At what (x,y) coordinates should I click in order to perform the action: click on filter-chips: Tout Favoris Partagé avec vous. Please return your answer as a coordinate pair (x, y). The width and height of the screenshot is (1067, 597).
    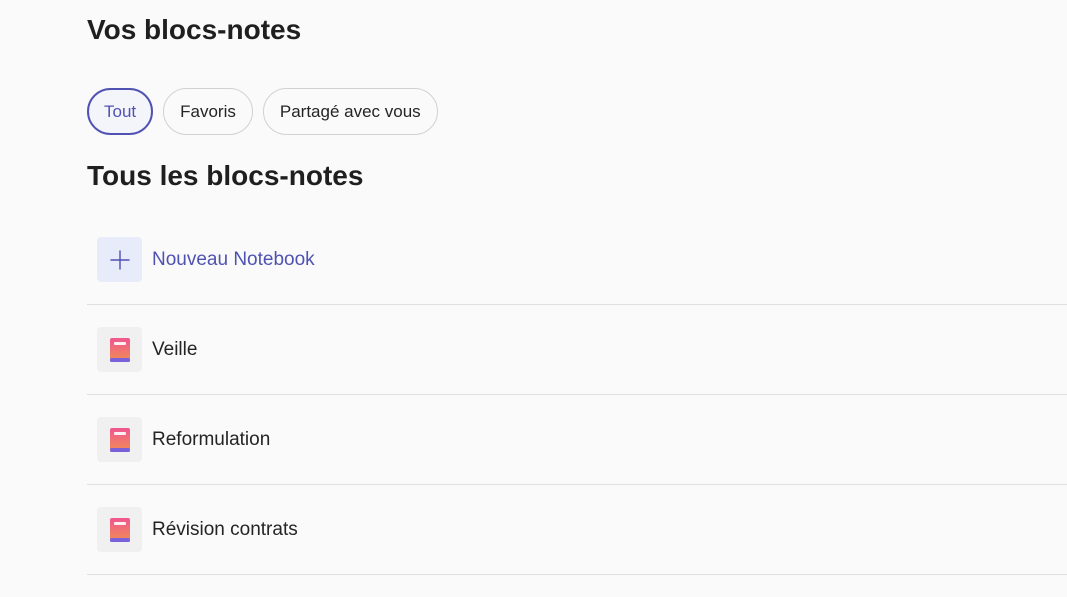
    Looking at the image, I should click on (262, 111).